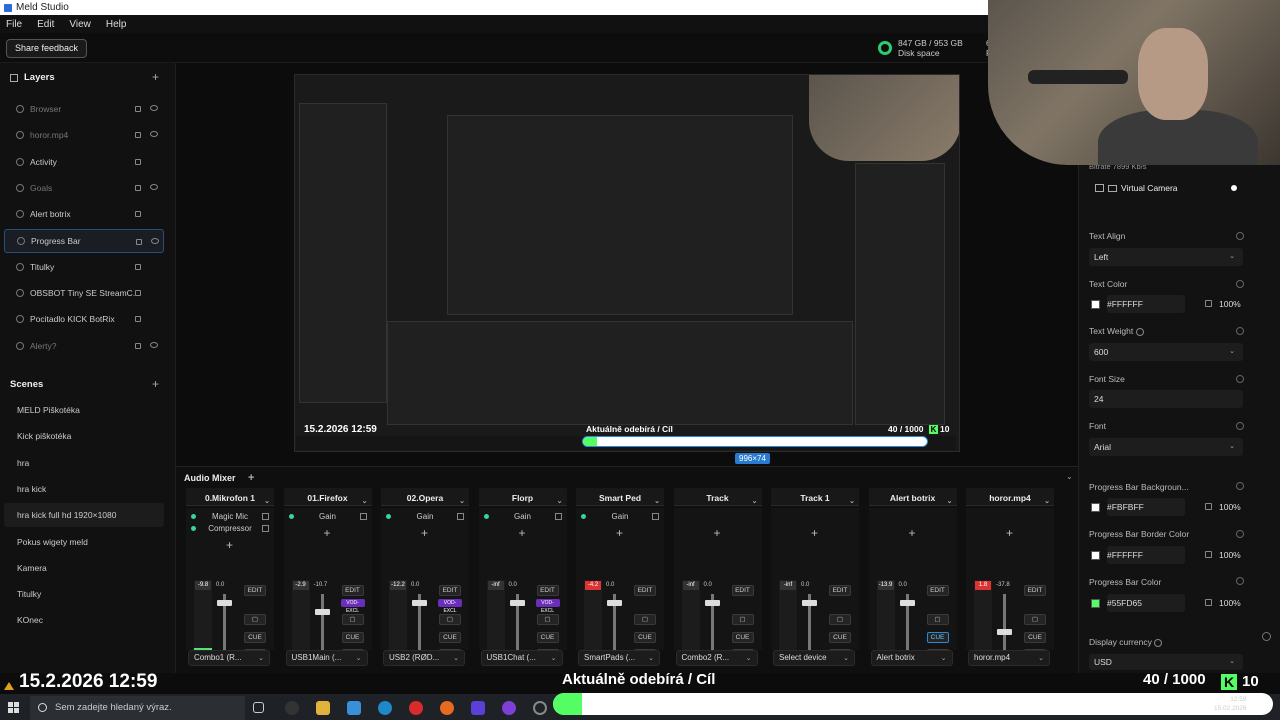  I want to click on device-select: USB1Main (... ⌄, so click(326, 658).